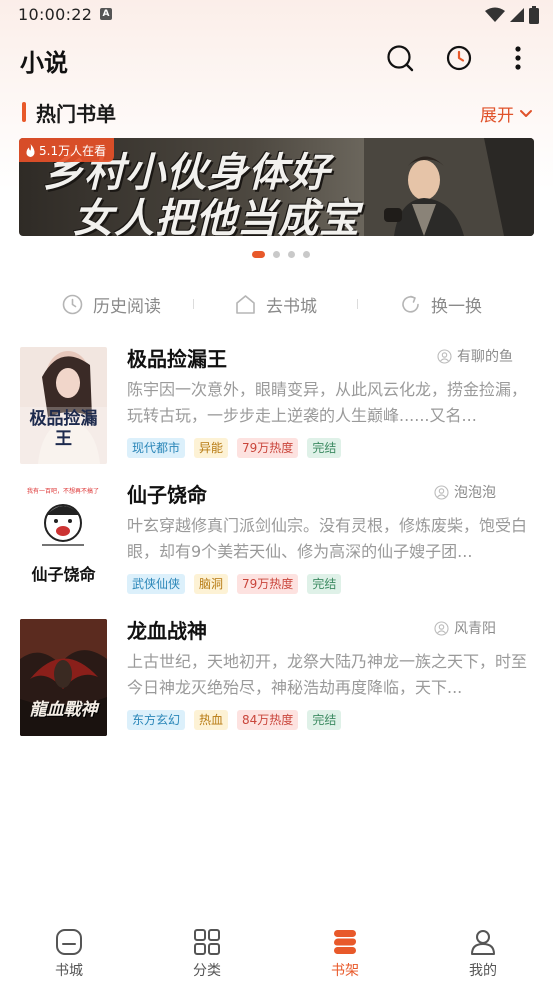 The image size is (553, 984). What do you see at coordinates (207, 942) in the screenshot?
I see `category-grid-icon` at bounding box center [207, 942].